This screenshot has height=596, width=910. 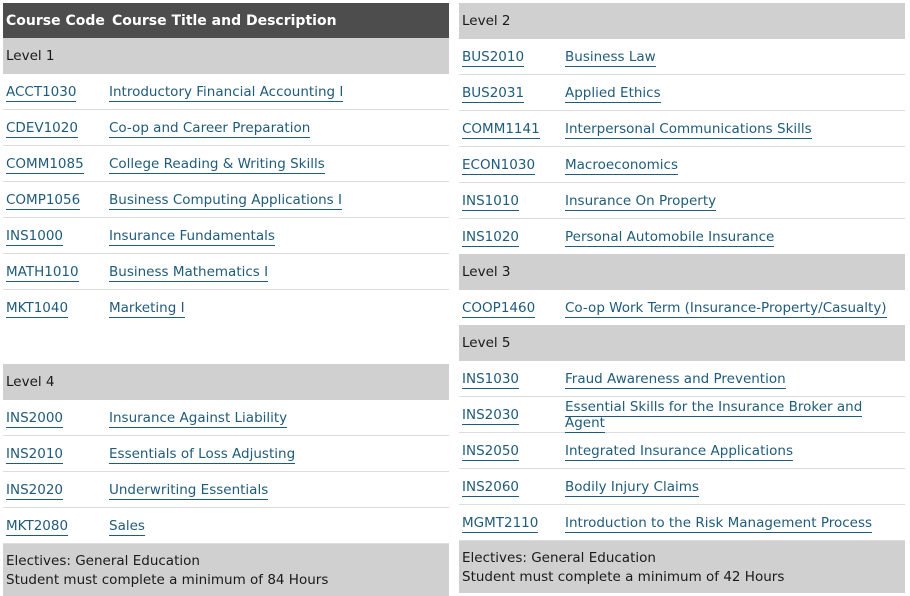 What do you see at coordinates (735, 57) in the screenshot?
I see `course-title-cell: Business Law` at bounding box center [735, 57].